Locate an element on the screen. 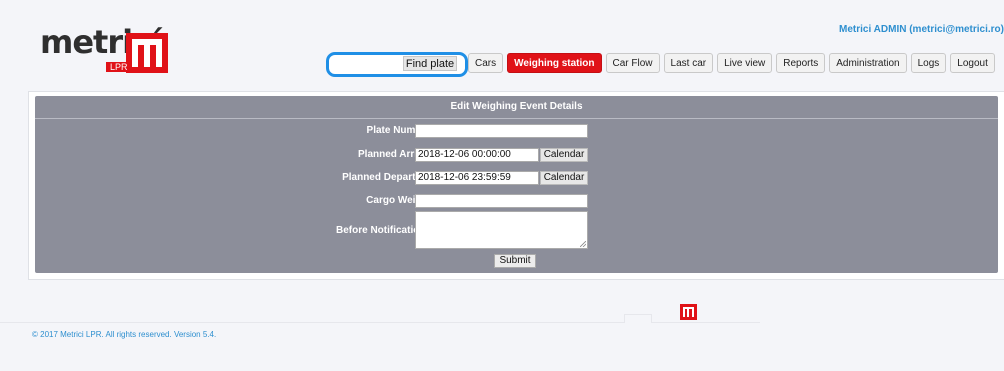 Image resolution: width=1004 pixels, height=371 pixels. plate-search-input is located at coordinates (367, 63).